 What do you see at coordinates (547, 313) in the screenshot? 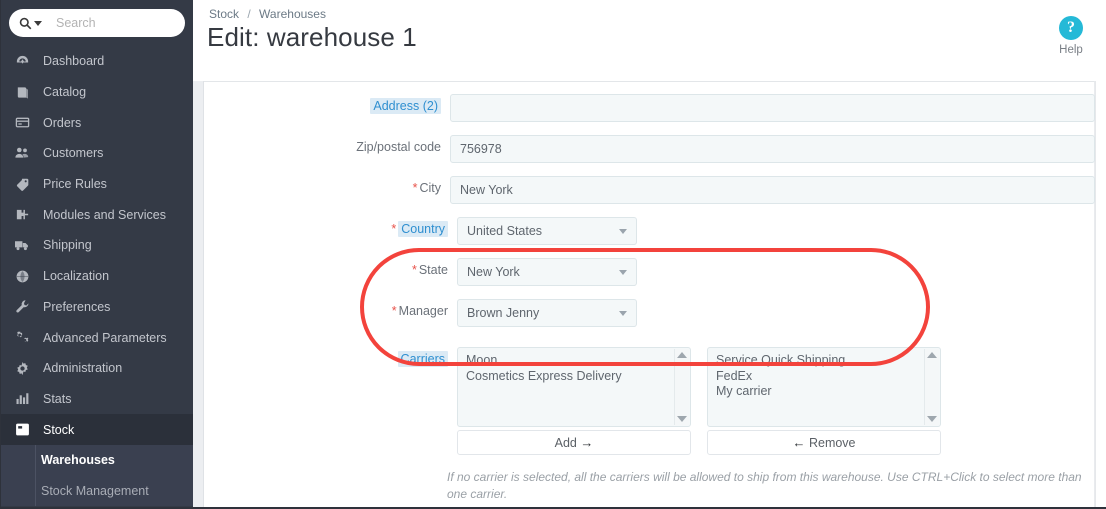
I see `manager-select: Brown Jenny` at bounding box center [547, 313].